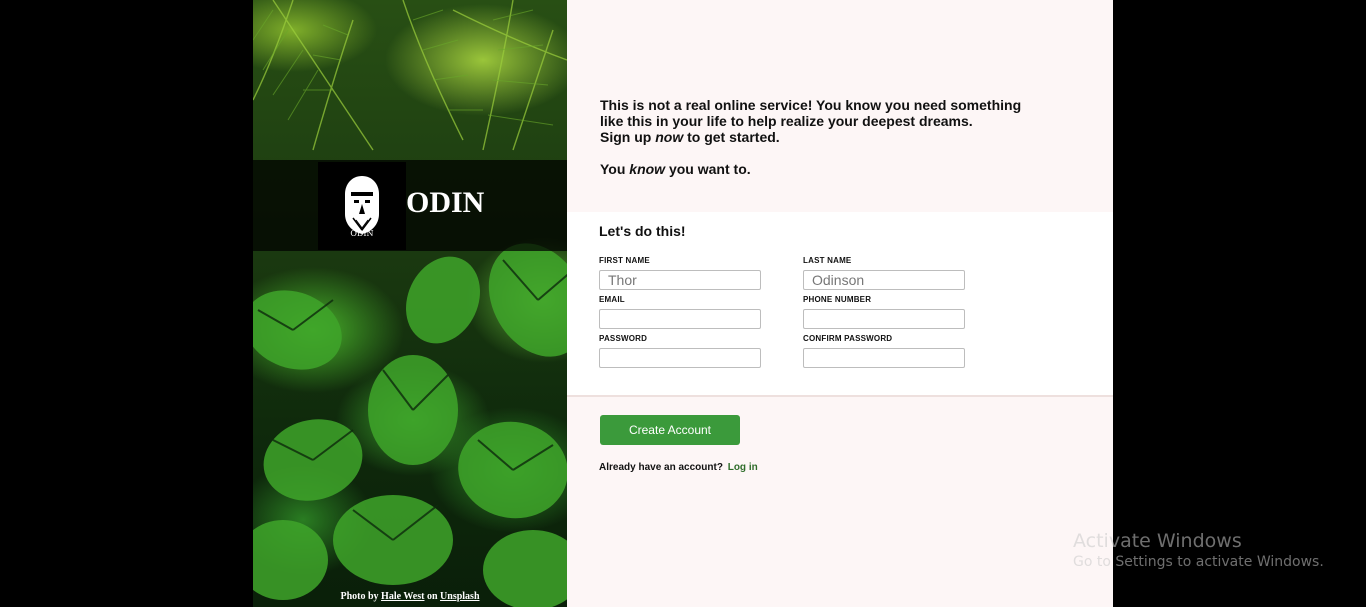  I want to click on create-account-button: Create Account, so click(670, 430).